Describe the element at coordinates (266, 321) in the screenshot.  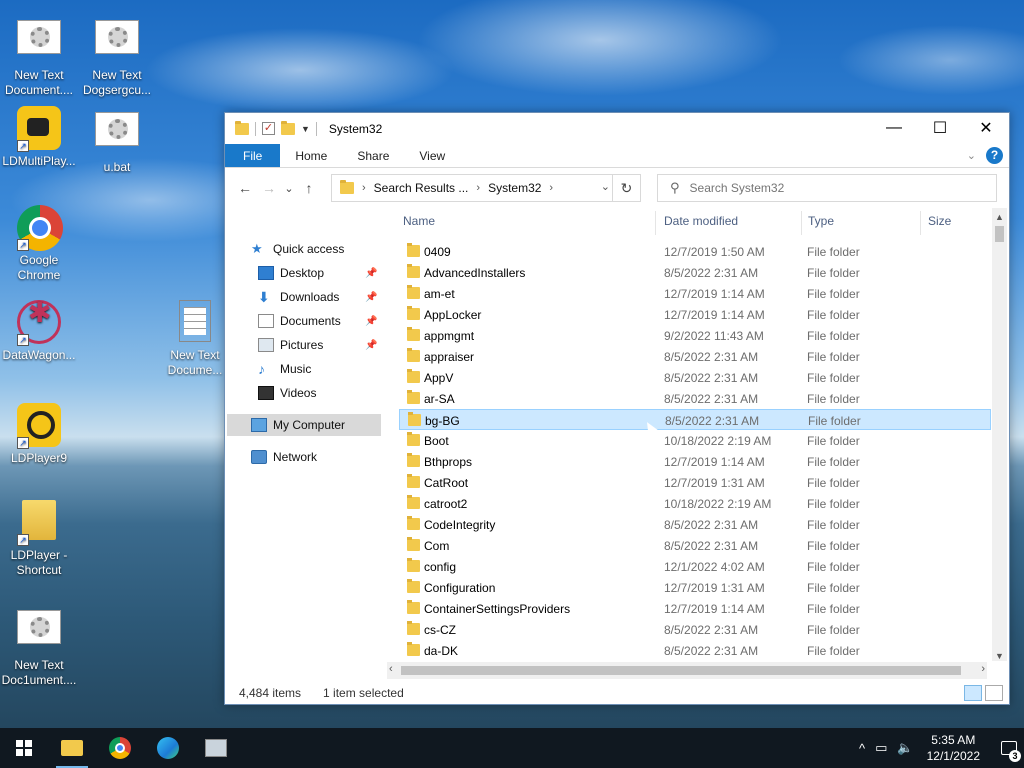
I see `documents-icon` at that location.